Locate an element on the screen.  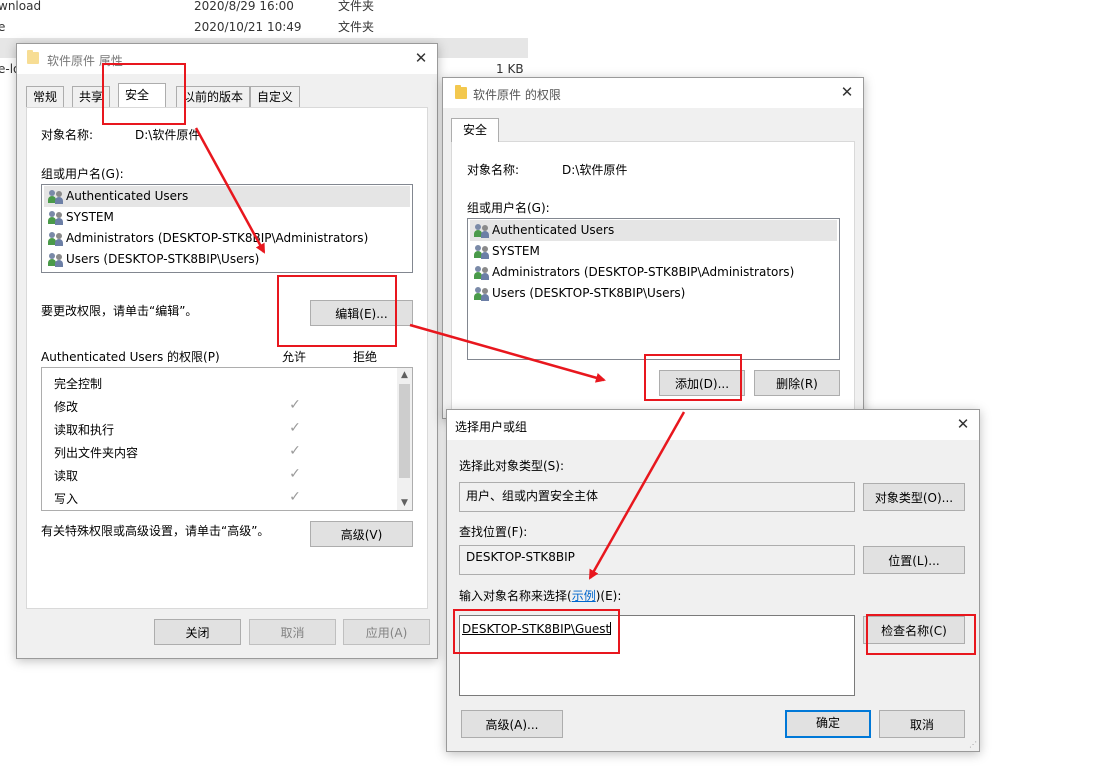
bg-file-date: 2020/8/29 16:00 is located at coordinates (244, 6).